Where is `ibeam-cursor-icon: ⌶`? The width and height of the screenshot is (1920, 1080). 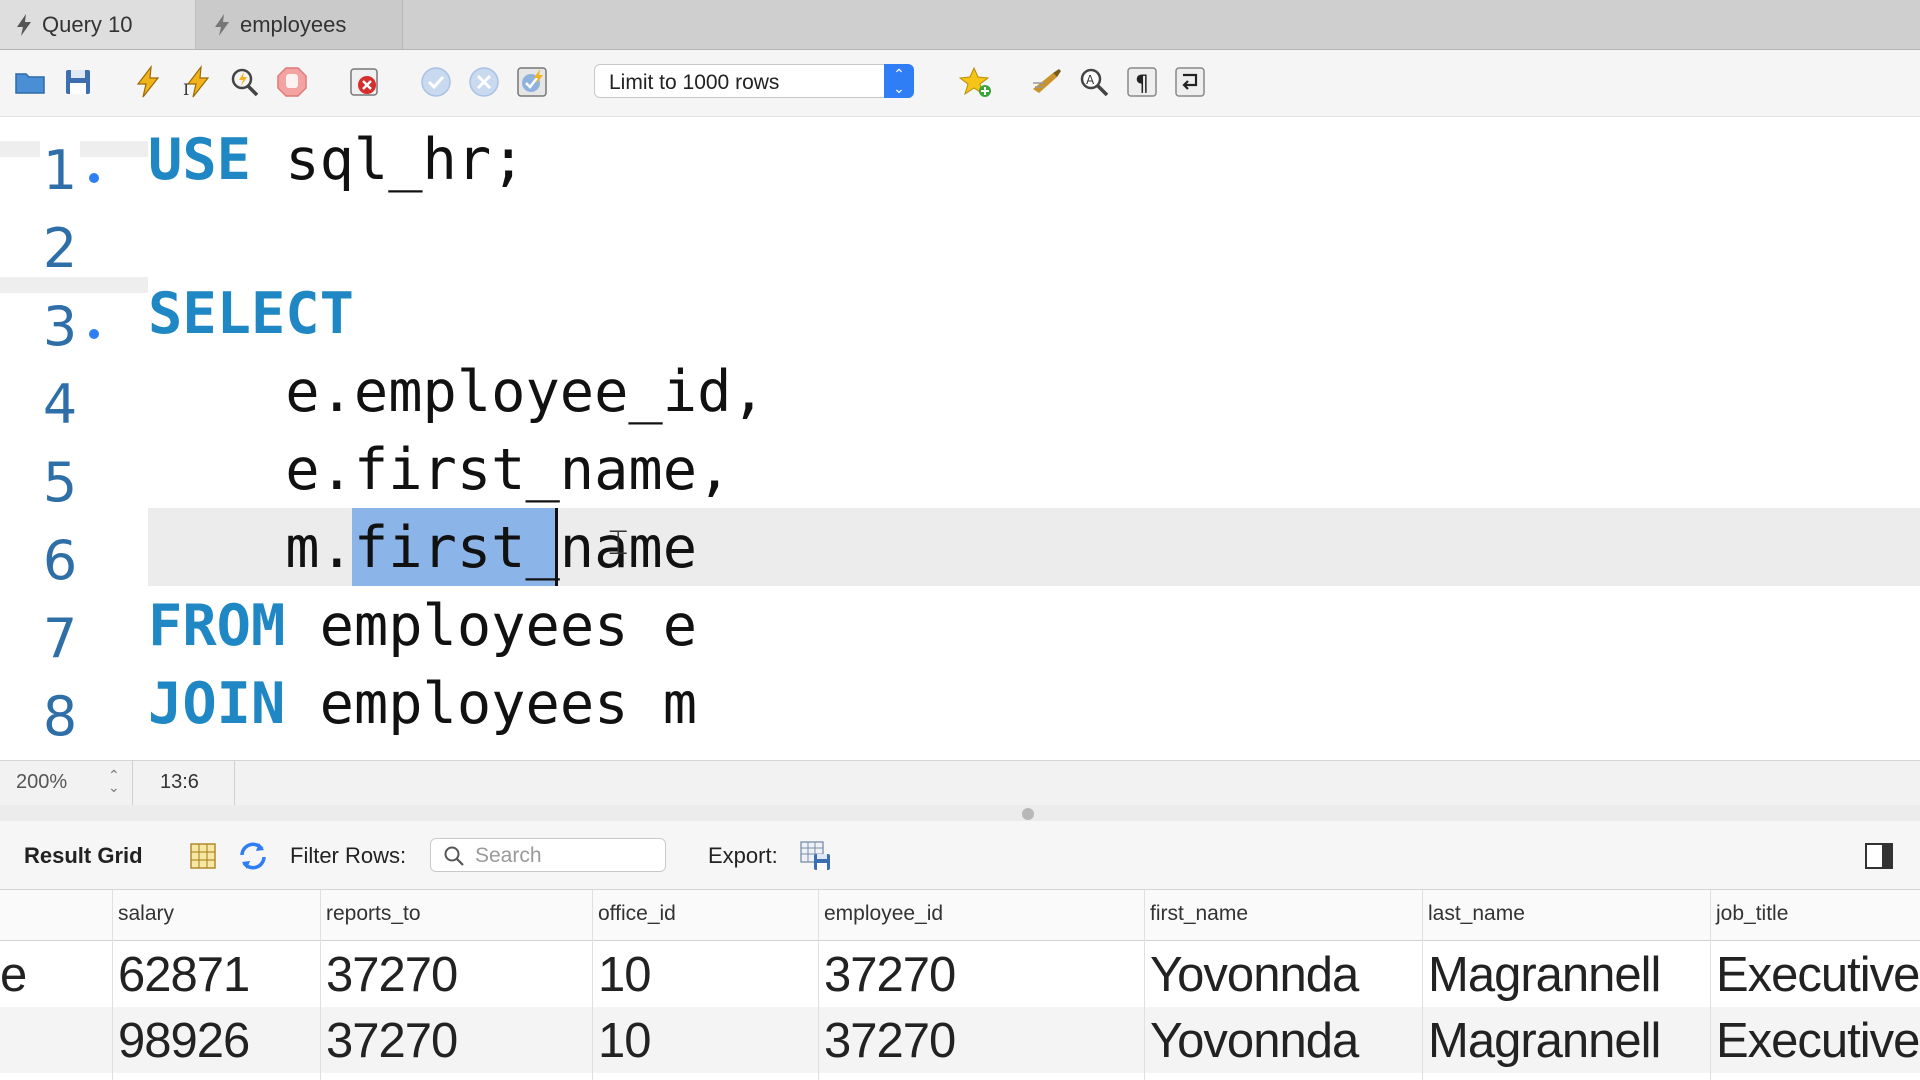
ibeam-cursor-icon: ⌶ is located at coordinates (618, 543).